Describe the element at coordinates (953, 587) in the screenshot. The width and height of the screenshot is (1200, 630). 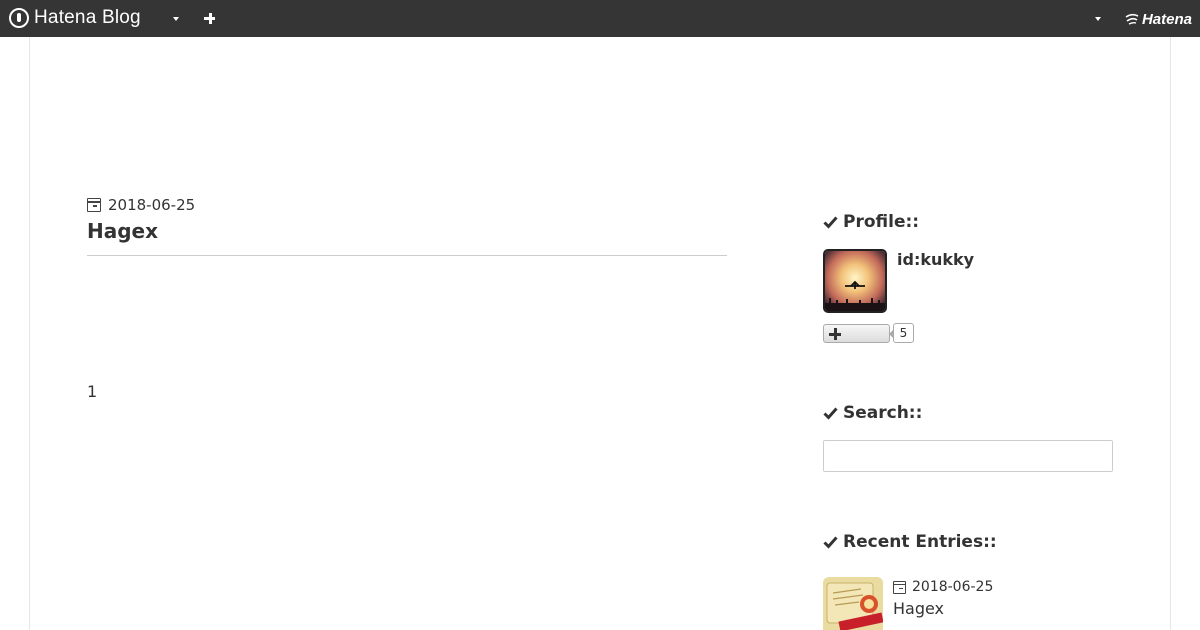
I see `recent-entry-date-text: 2018-06-25` at that location.